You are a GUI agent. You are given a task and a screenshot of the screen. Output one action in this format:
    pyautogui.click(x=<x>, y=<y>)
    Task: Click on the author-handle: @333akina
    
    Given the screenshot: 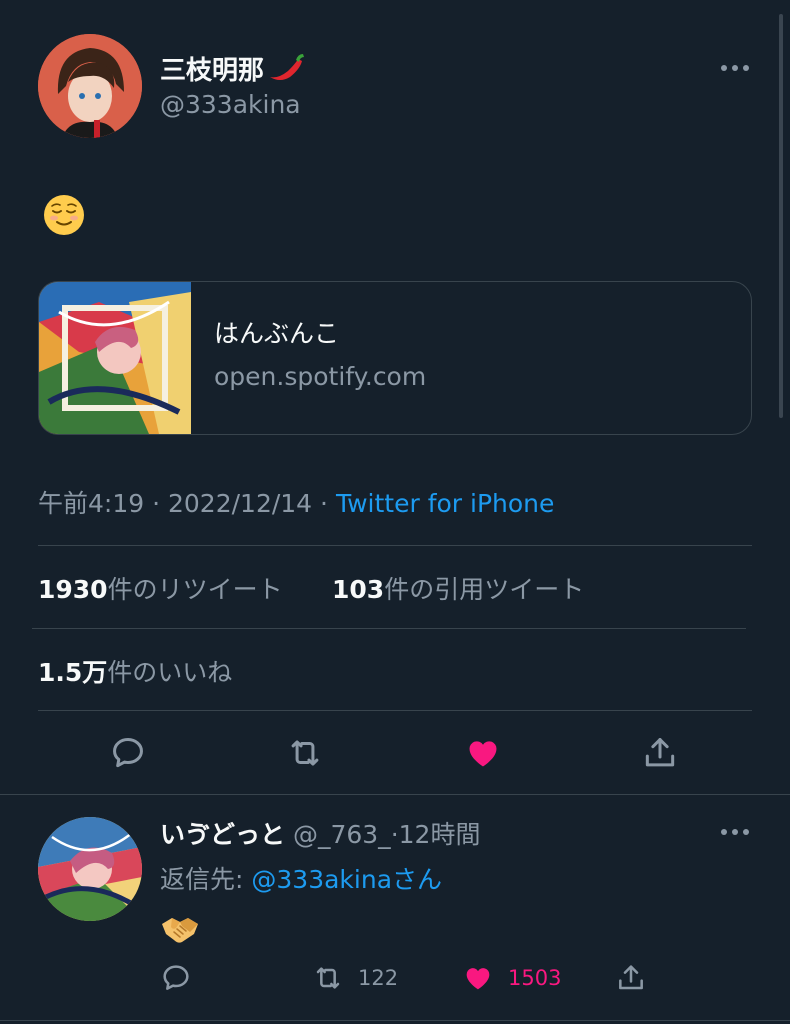 What is the action you would take?
    pyautogui.click(x=230, y=104)
    